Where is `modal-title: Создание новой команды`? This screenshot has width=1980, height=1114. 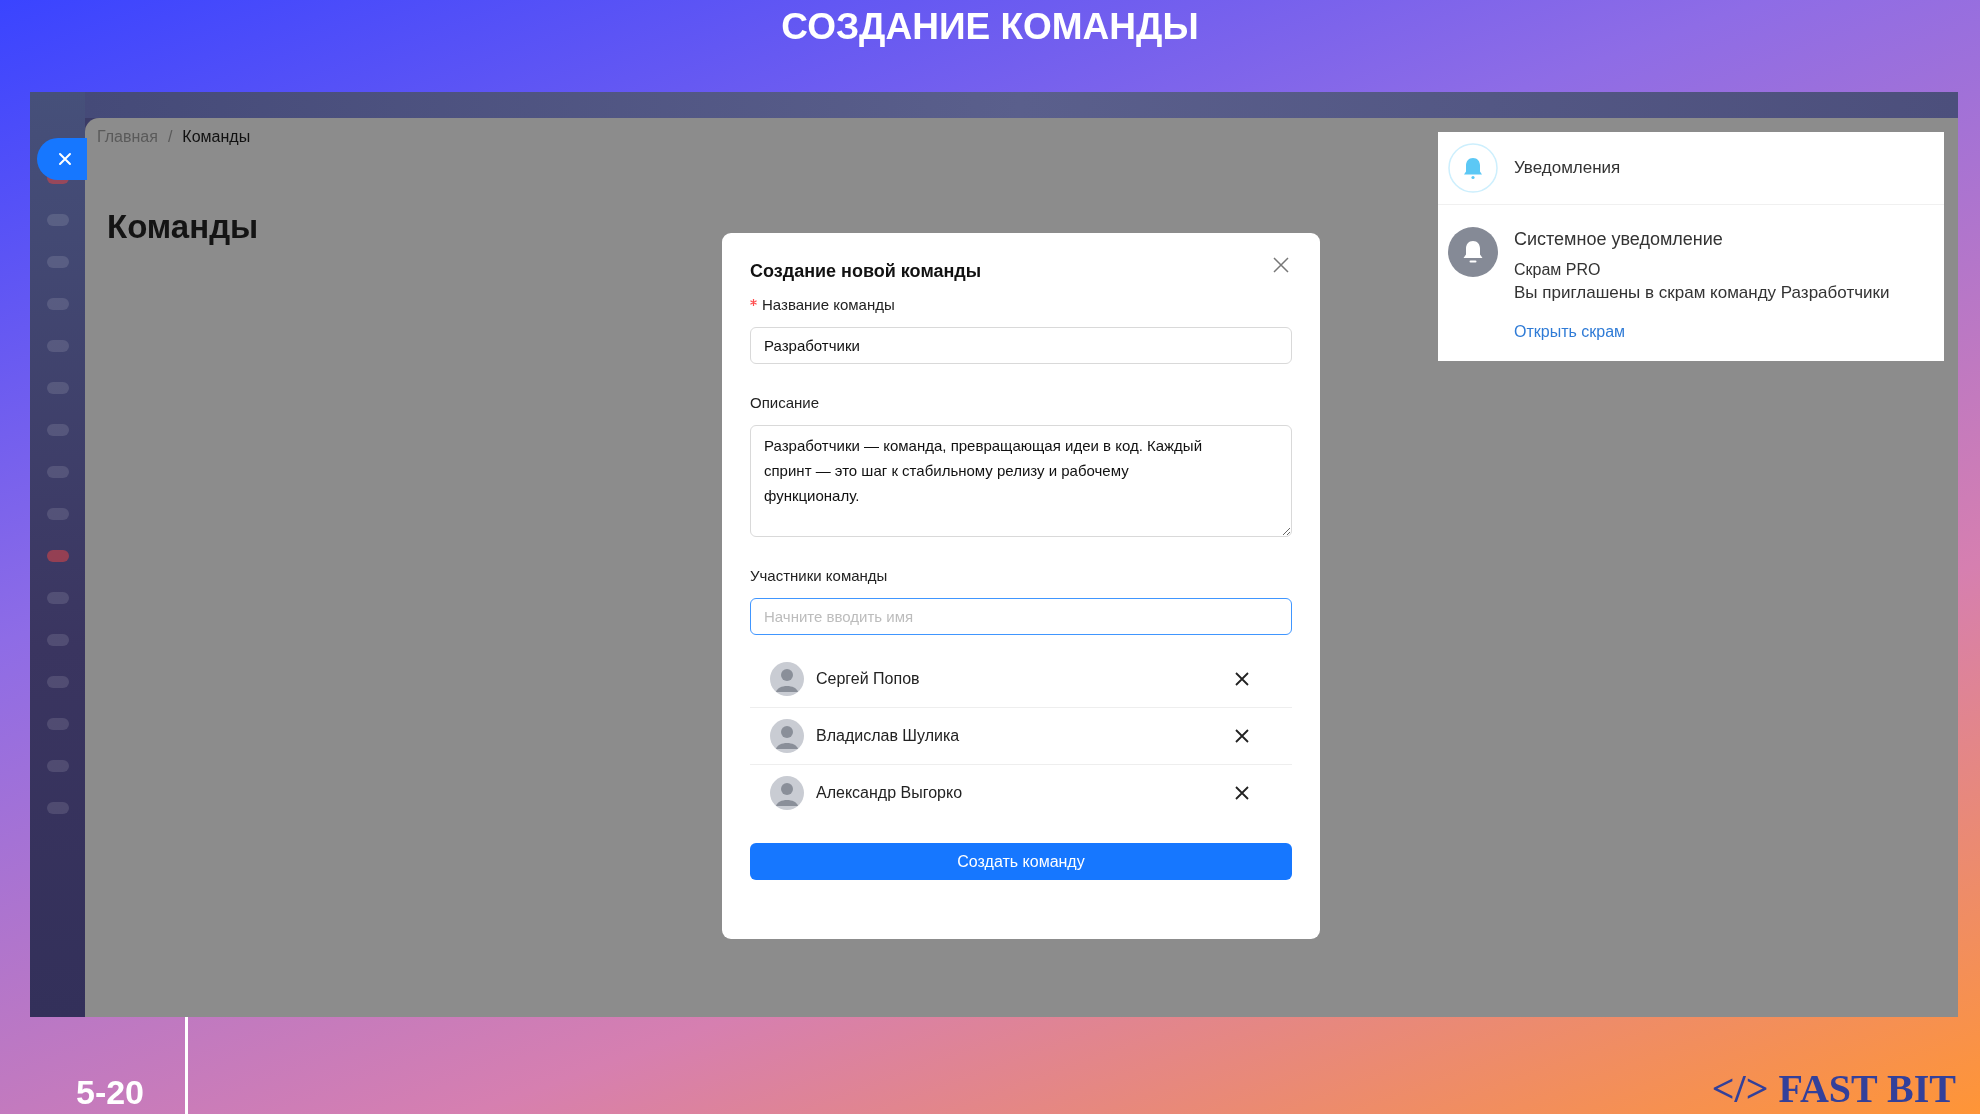
modal-title: Создание новой команды is located at coordinates (866, 271).